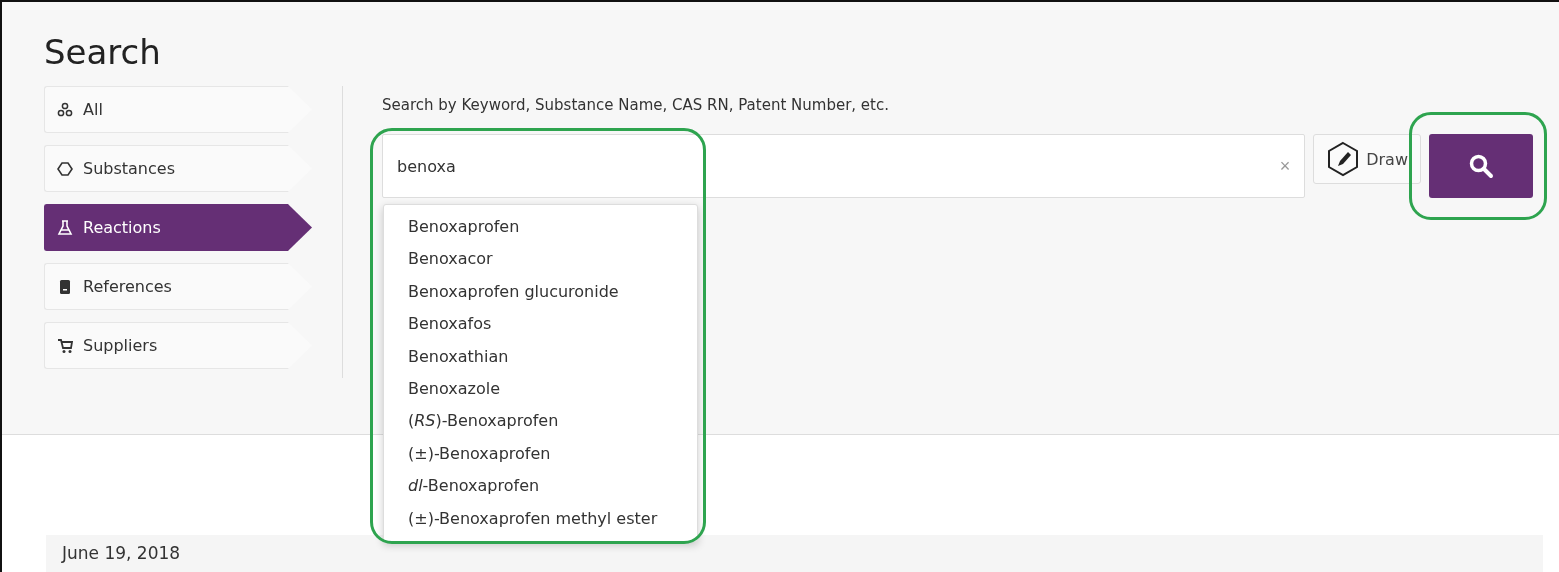  What do you see at coordinates (540, 389) in the screenshot?
I see `suggestion-item: Benoxazole` at bounding box center [540, 389].